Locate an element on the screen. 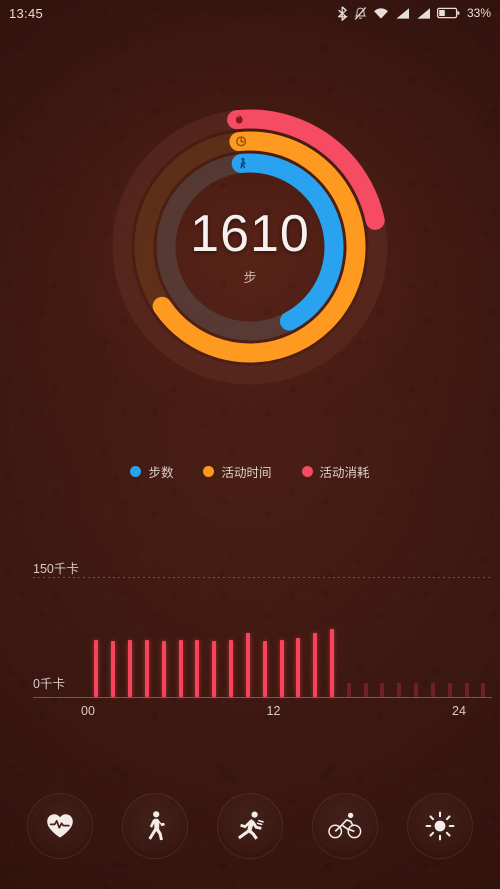  bottom-nav is located at coordinates (250, 826).